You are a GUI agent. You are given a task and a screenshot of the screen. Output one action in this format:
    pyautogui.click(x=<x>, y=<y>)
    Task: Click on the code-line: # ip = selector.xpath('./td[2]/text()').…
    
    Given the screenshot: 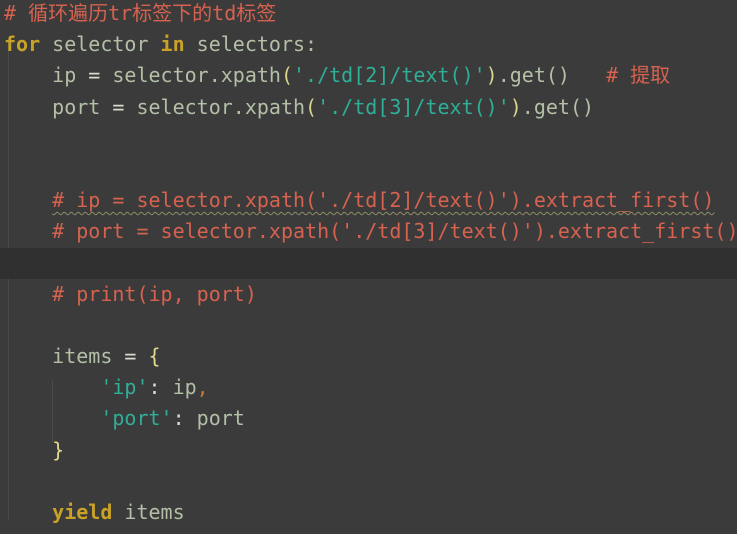 What is the action you would take?
    pyautogui.click(x=368, y=200)
    